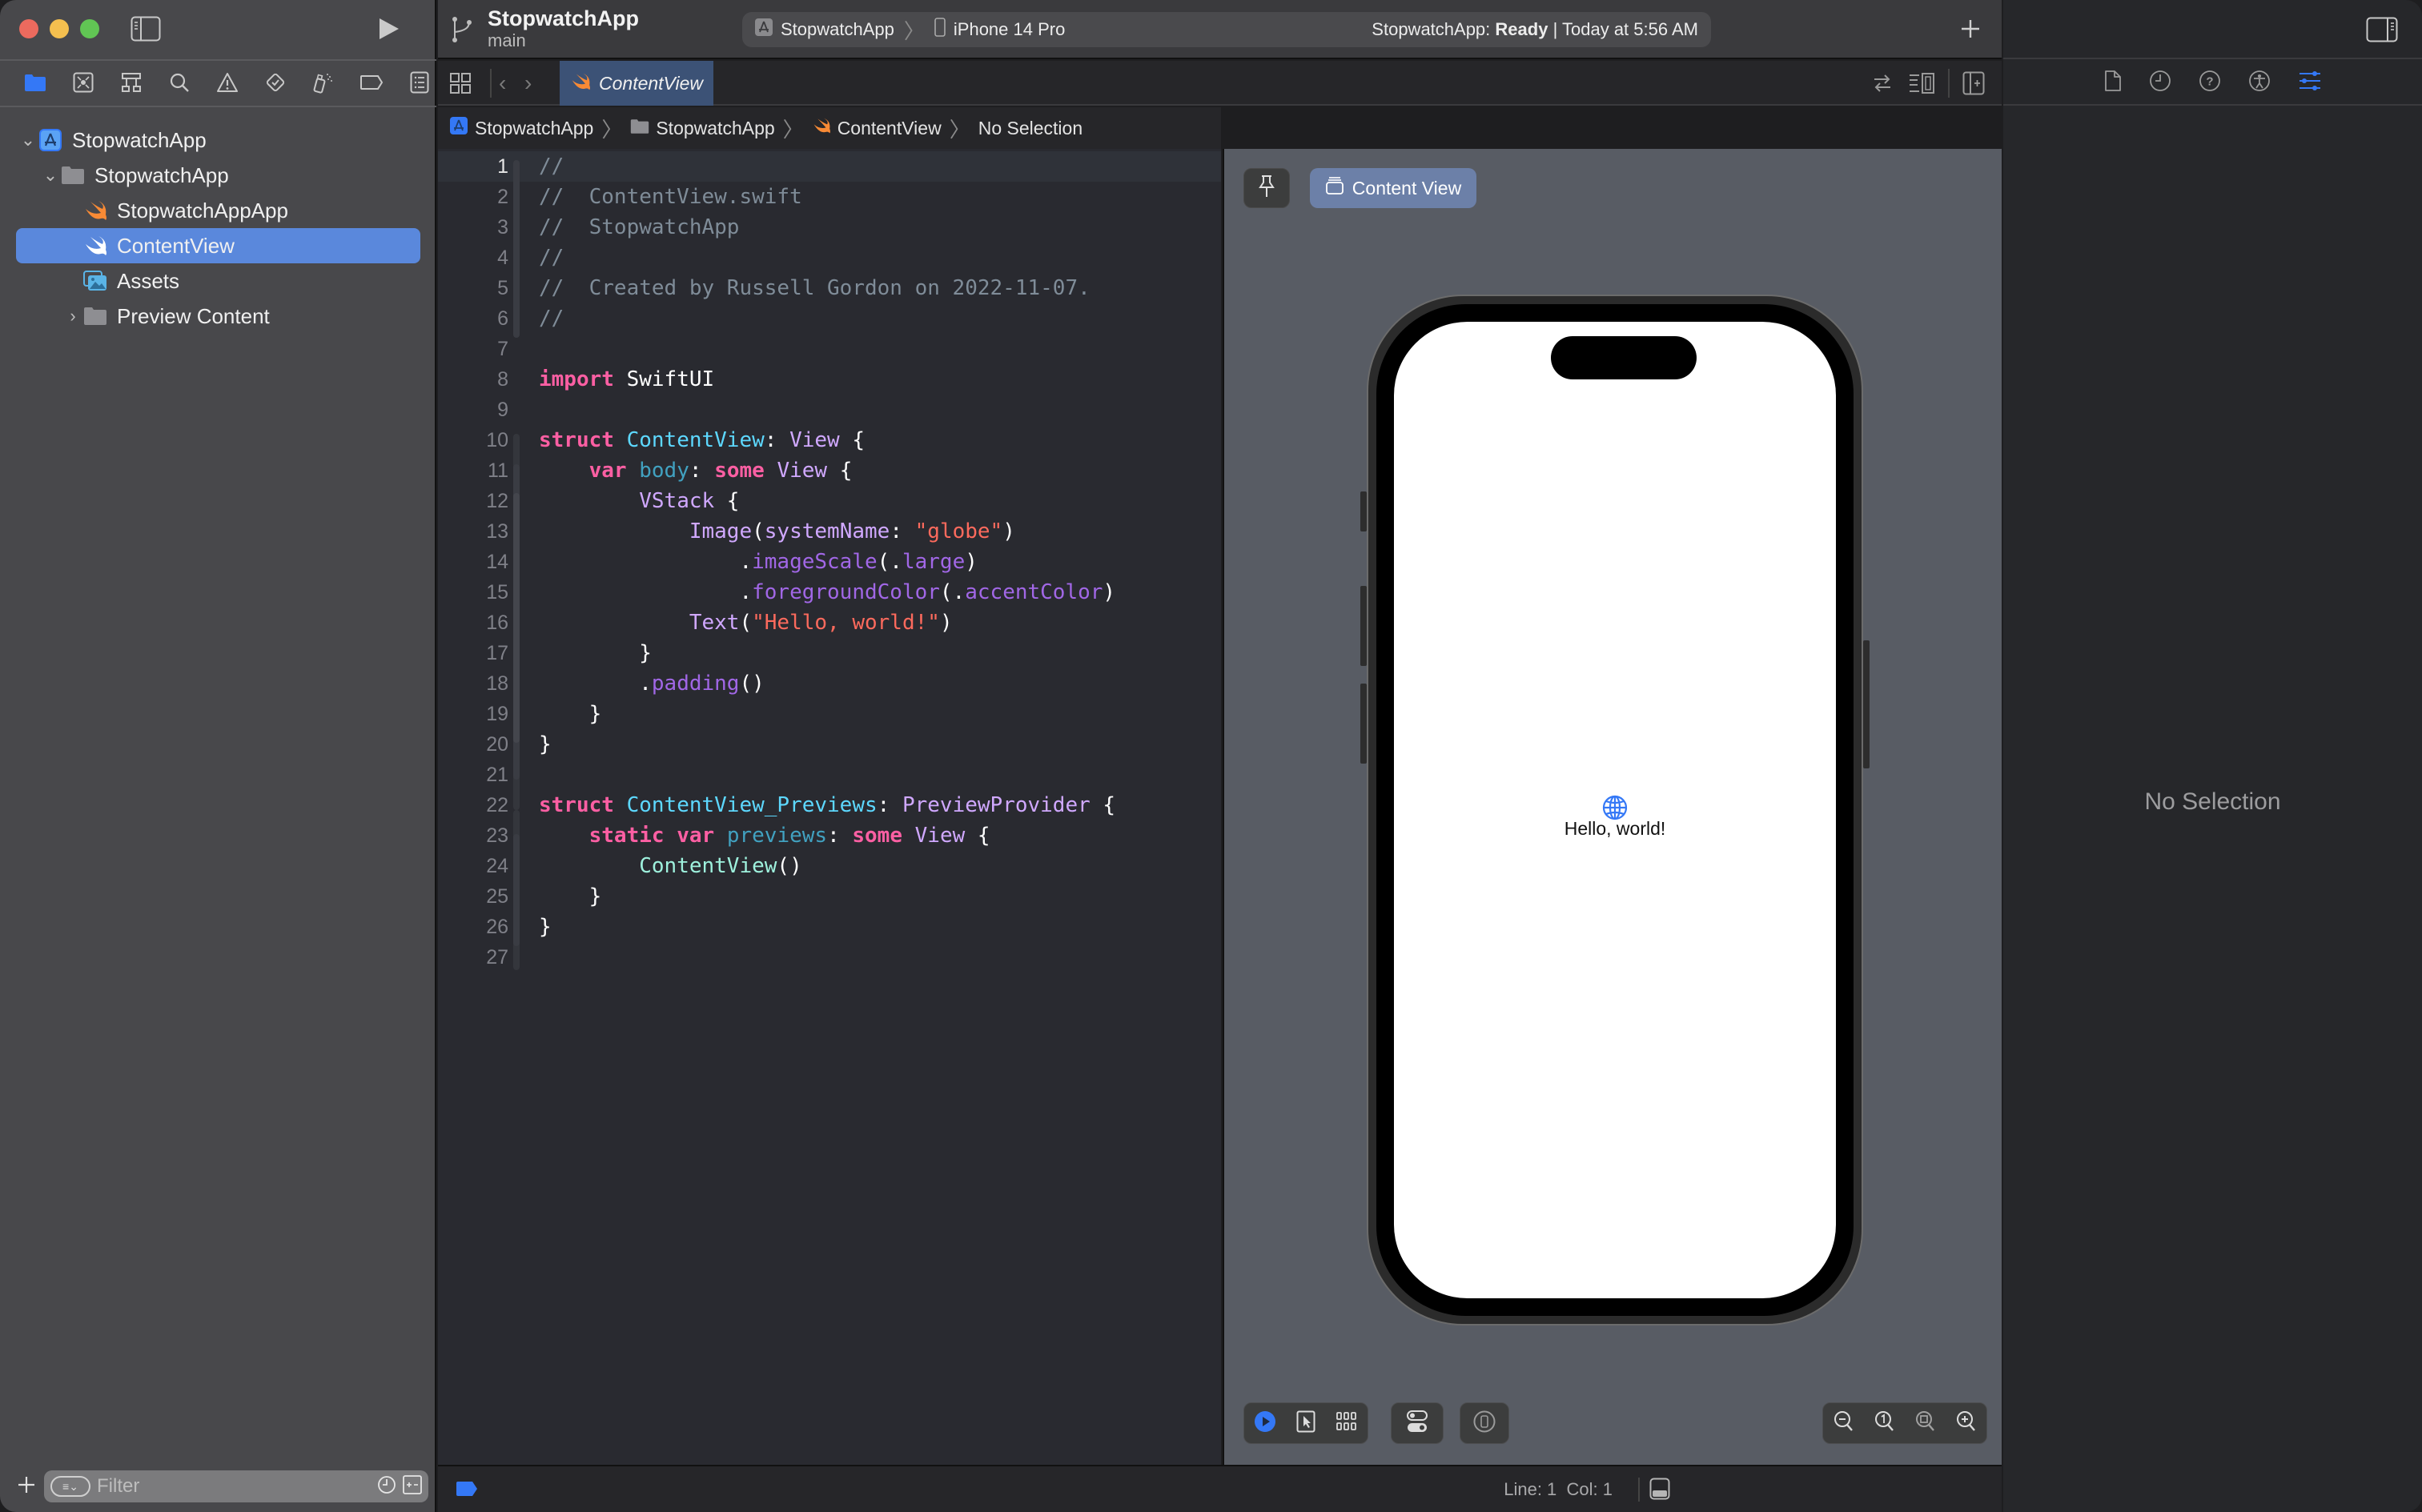 This screenshot has width=2422, height=1512. Describe the element at coordinates (371, 84) in the screenshot. I see `nav-tab-breakpoints` at that location.